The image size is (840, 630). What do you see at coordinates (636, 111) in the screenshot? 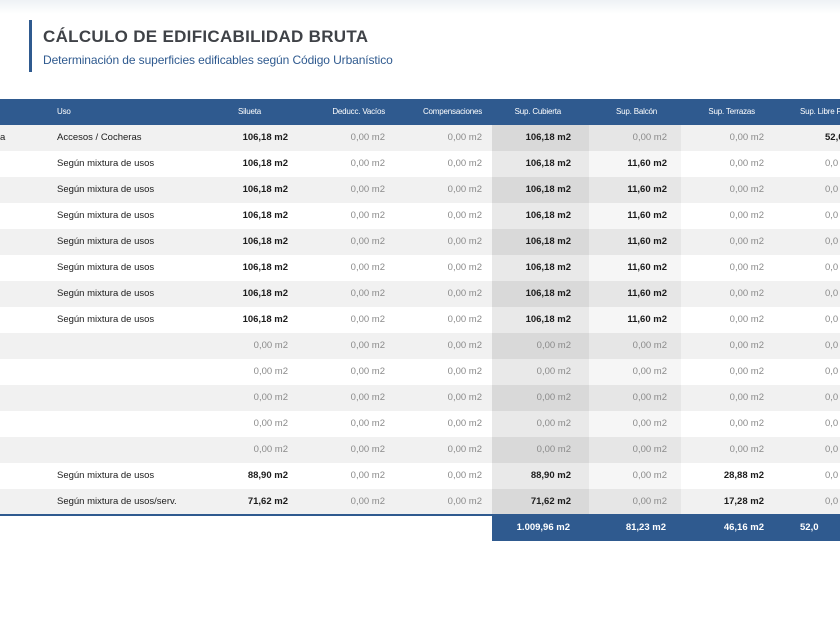
I see `col-header-sup-balcon: Sup. Balcón` at bounding box center [636, 111].